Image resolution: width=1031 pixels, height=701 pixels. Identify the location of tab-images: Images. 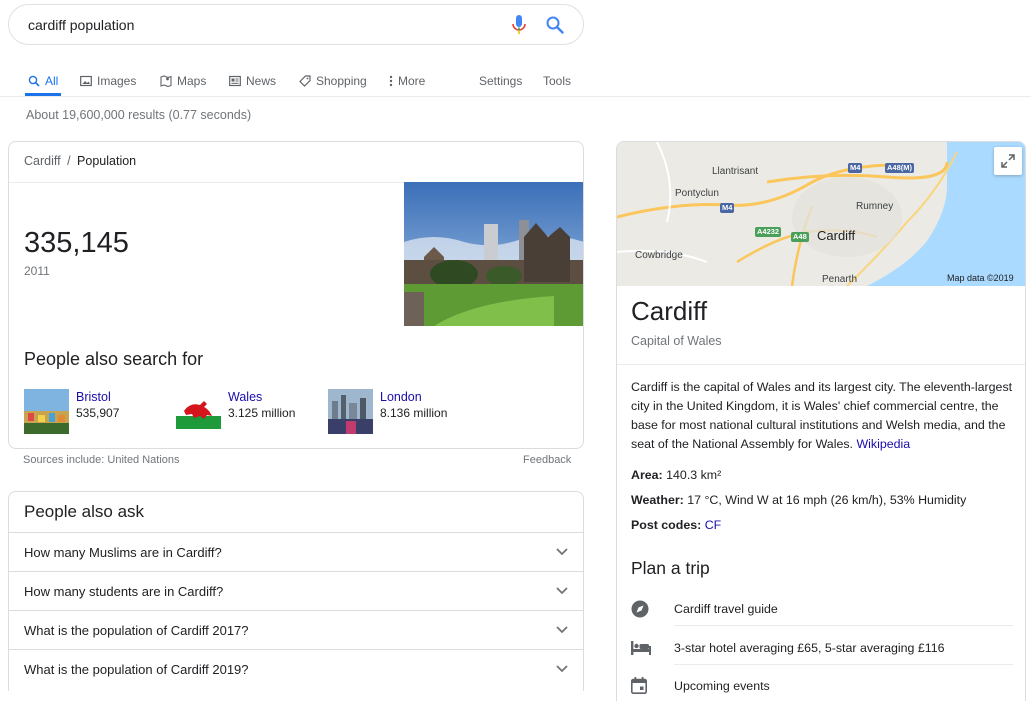
(108, 81).